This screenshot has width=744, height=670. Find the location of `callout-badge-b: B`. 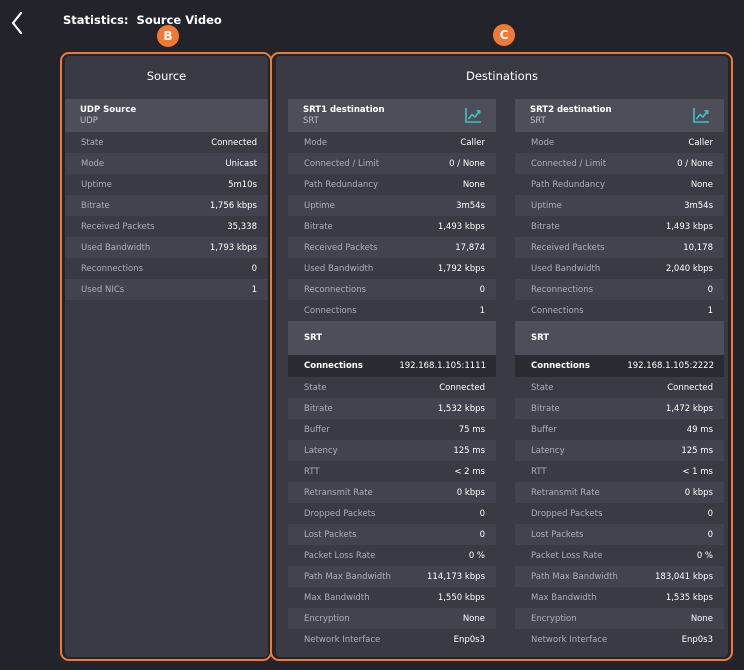

callout-badge-b: B is located at coordinates (168, 36).